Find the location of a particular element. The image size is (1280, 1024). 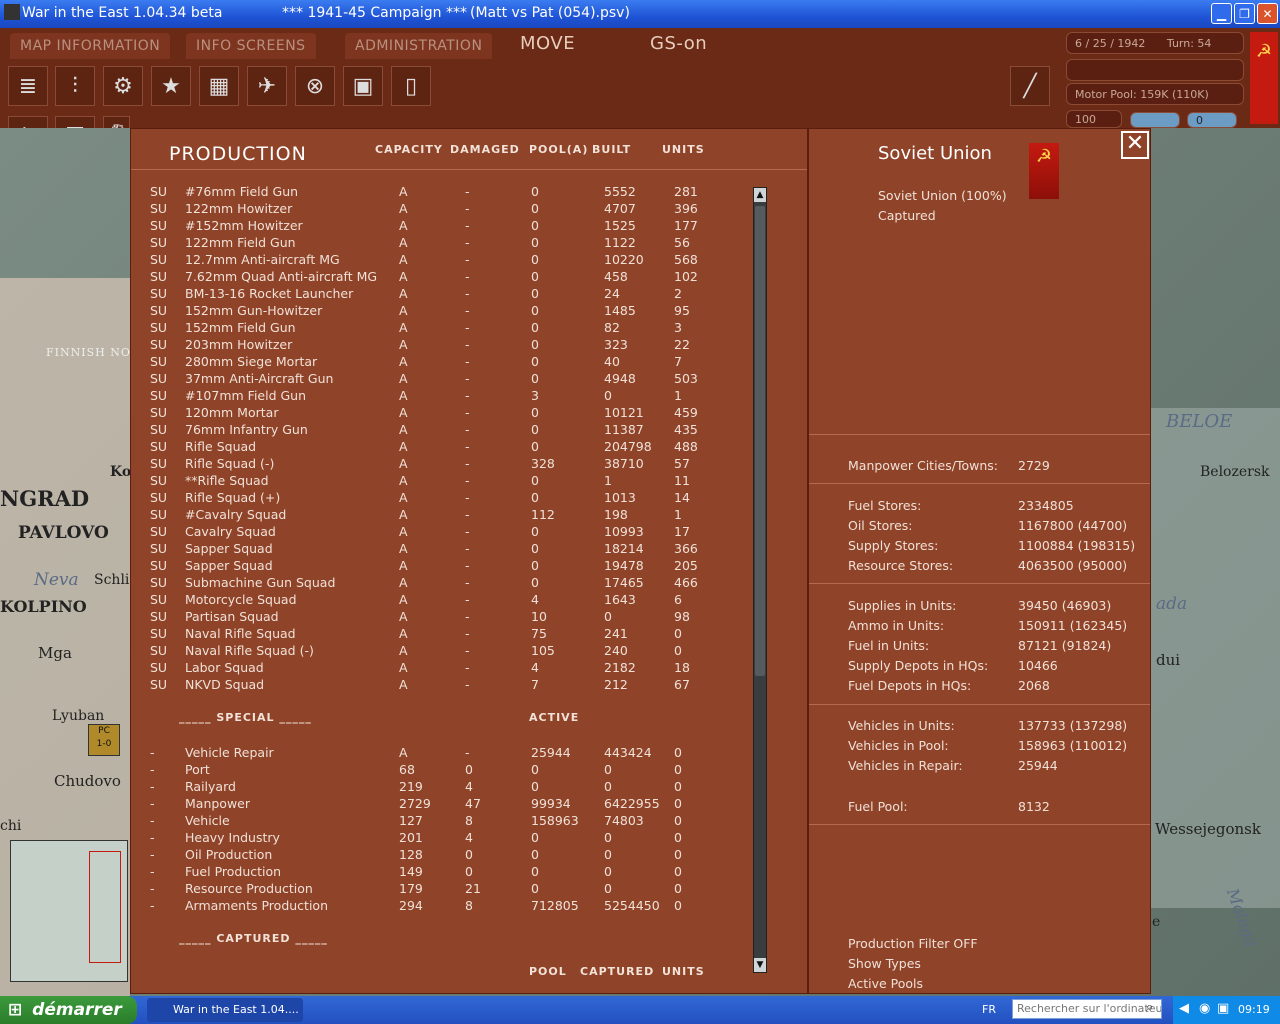

header-capacity: CAPACITY is located at coordinates (409, 149).